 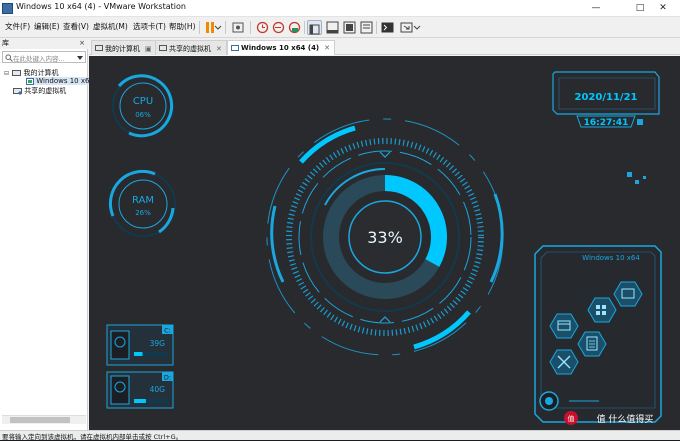 I want to click on dropdown-arrow-icon, so click(x=80, y=58).